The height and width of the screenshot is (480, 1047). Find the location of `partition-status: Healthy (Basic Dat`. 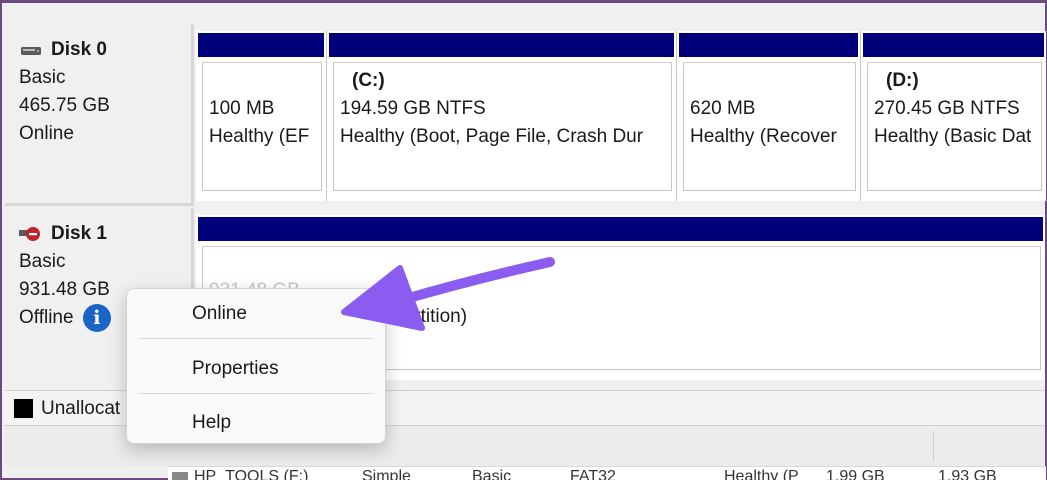

partition-status: Healthy (Basic Dat is located at coordinates (953, 136).